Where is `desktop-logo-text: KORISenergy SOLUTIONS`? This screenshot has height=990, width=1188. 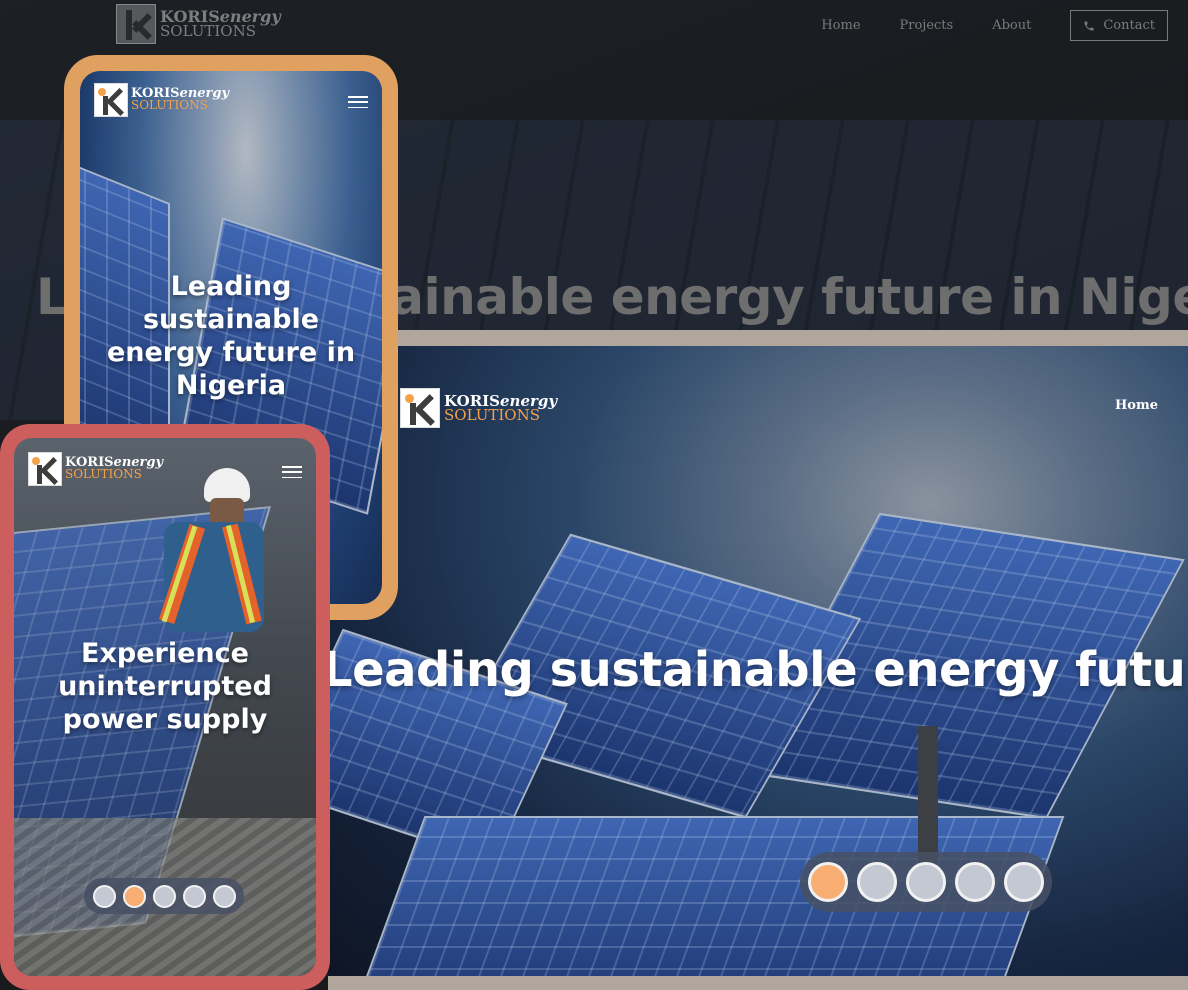 desktop-logo-text: KORISenergy SOLUTIONS is located at coordinates (220, 25).